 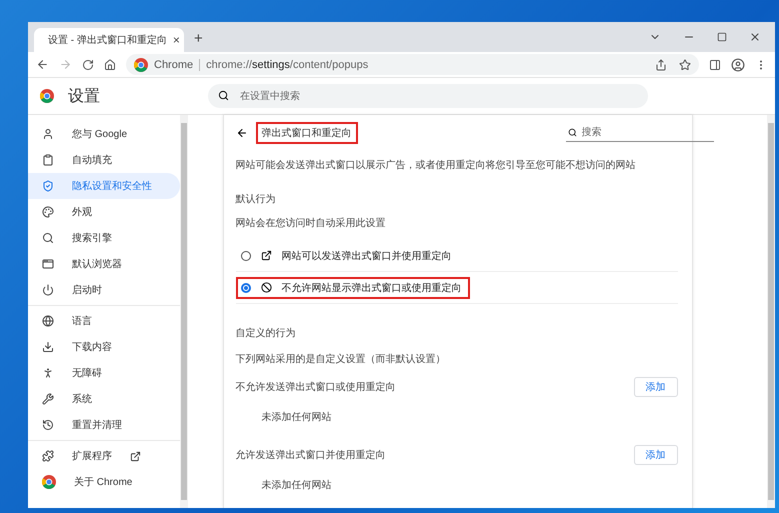 I want to click on sidebar-item: 扩展程序, so click(x=104, y=456).